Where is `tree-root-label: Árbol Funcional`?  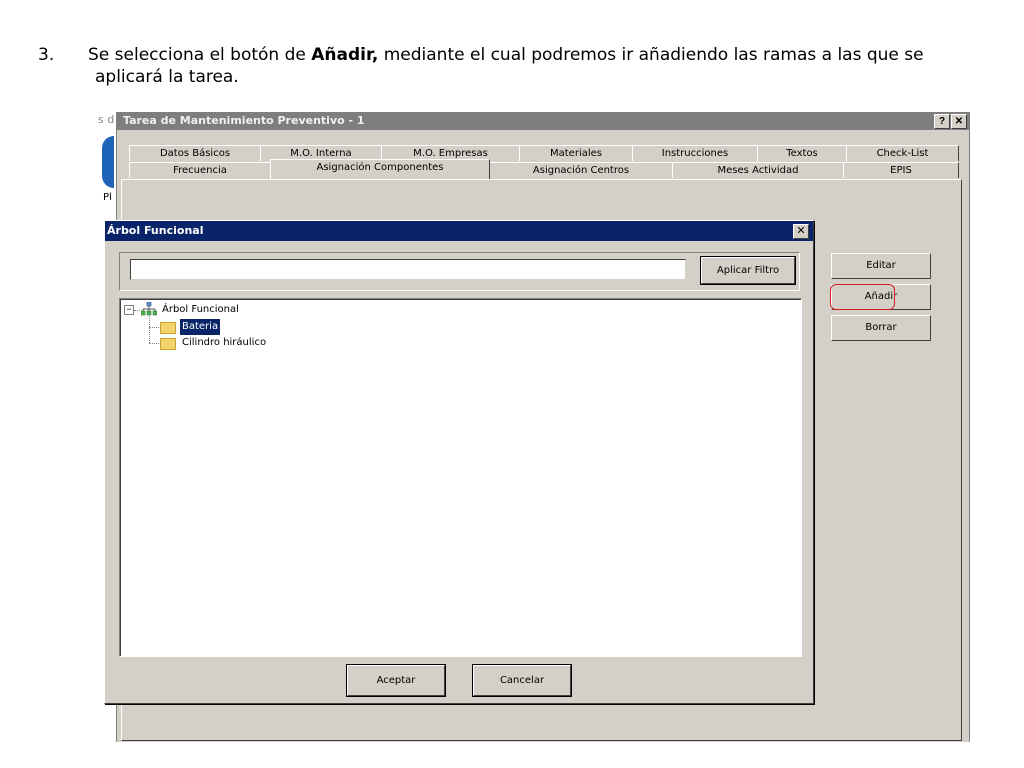
tree-root-label: Árbol Funcional is located at coordinates (200, 310).